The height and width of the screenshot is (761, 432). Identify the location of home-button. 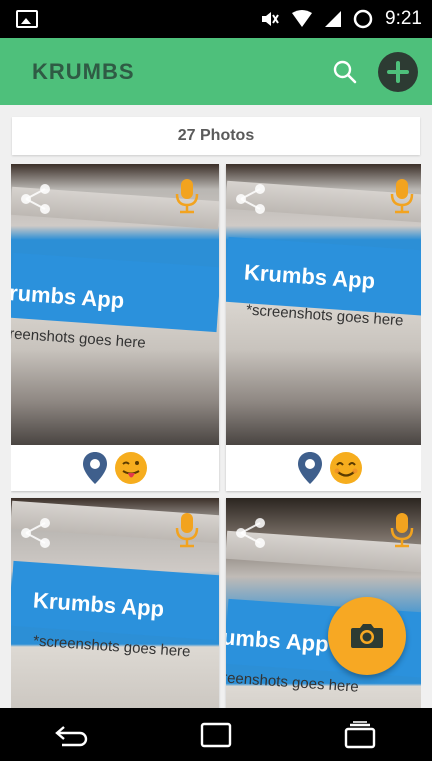
(216, 735).